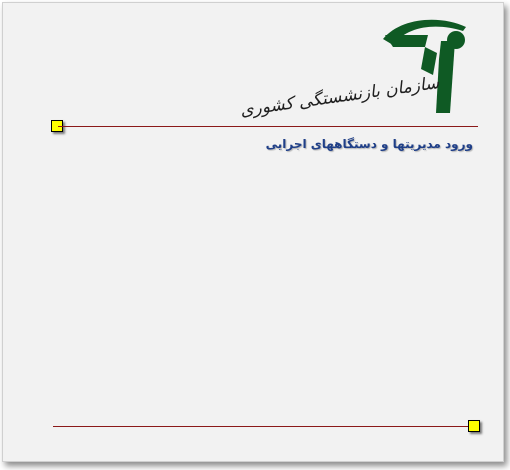  I want to click on logo-stem, so click(445, 77).